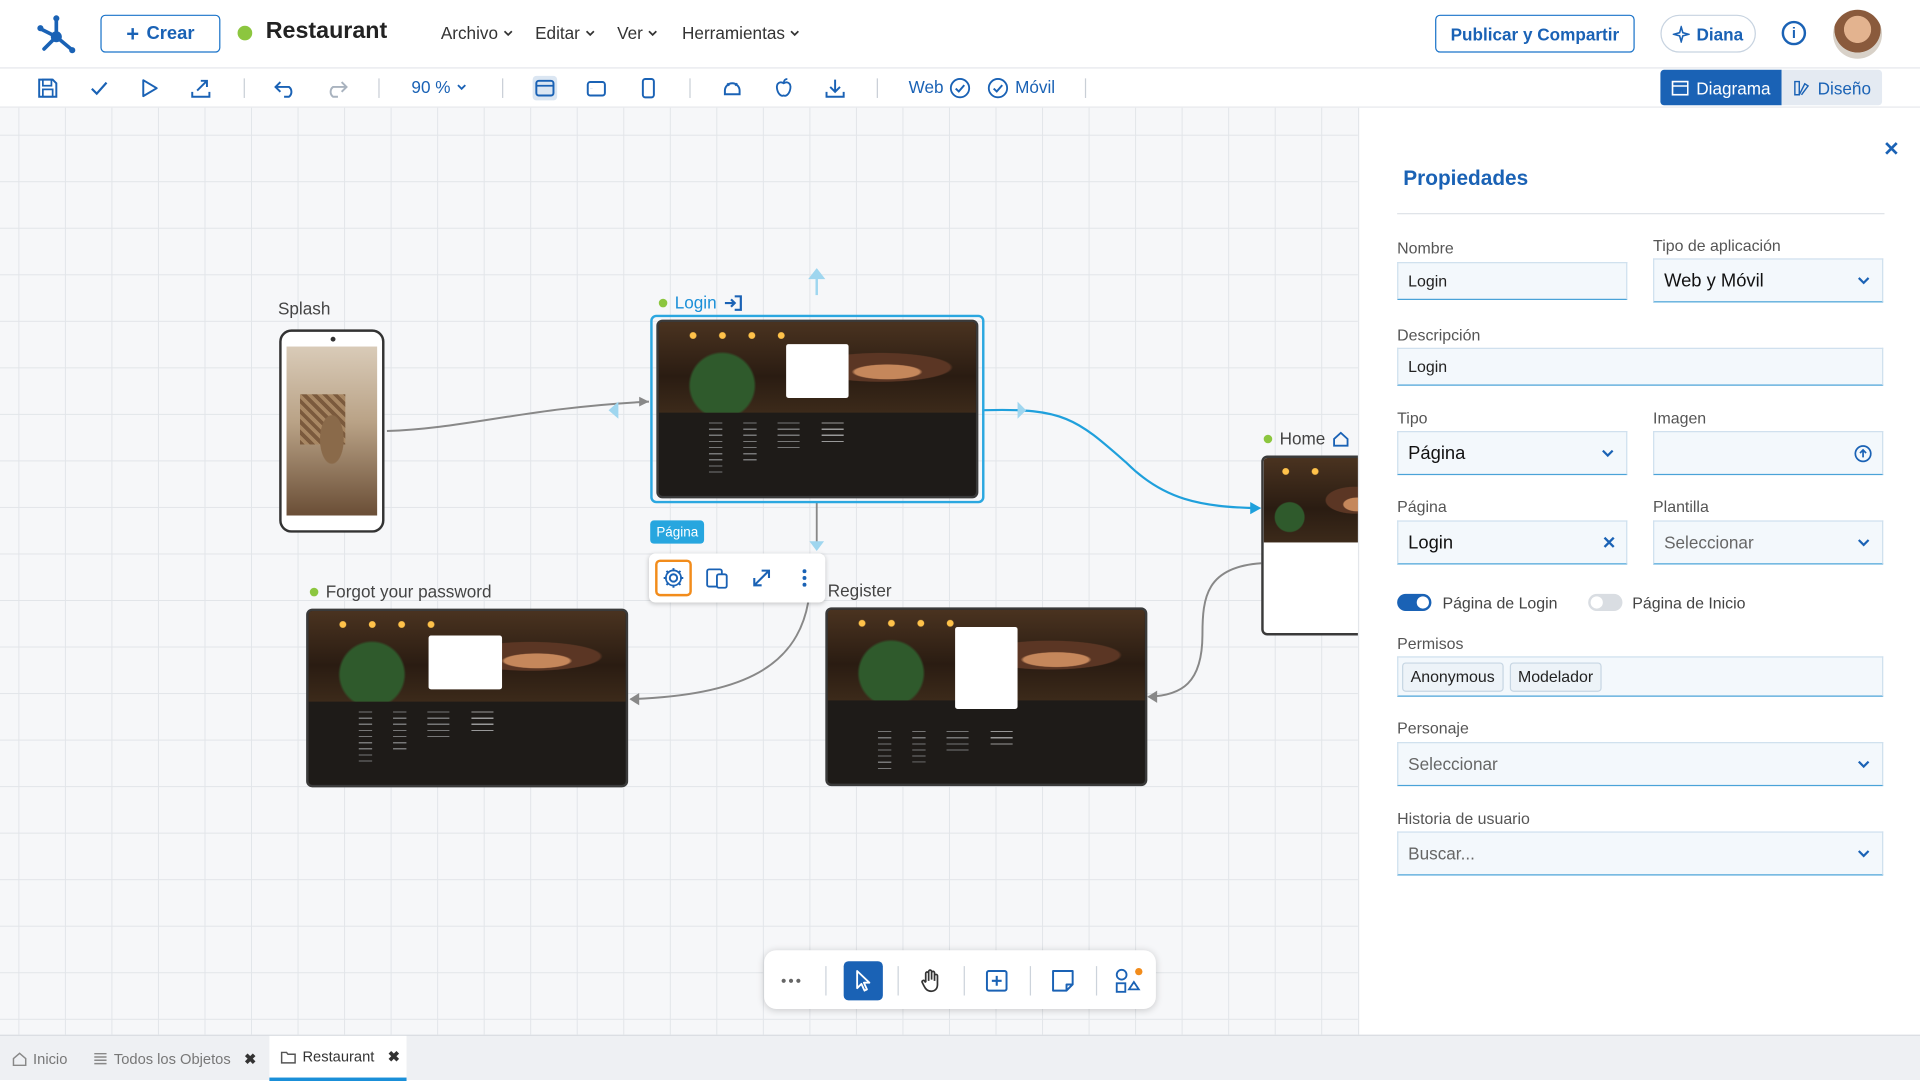 The width and height of the screenshot is (1920, 1081). What do you see at coordinates (960, 1057) in the screenshot?
I see `document-tabs-bar: Inicio Todos los Objetos ✖ Restaurant ✖` at bounding box center [960, 1057].